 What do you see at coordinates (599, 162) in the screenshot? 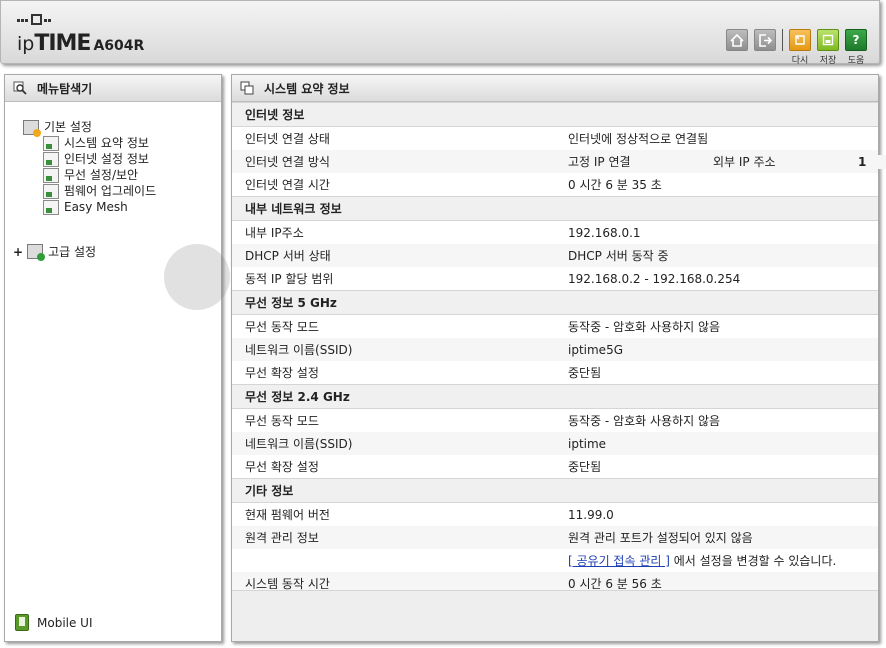
I see `internet-method-value: 고정 IP 연결` at bounding box center [599, 162].